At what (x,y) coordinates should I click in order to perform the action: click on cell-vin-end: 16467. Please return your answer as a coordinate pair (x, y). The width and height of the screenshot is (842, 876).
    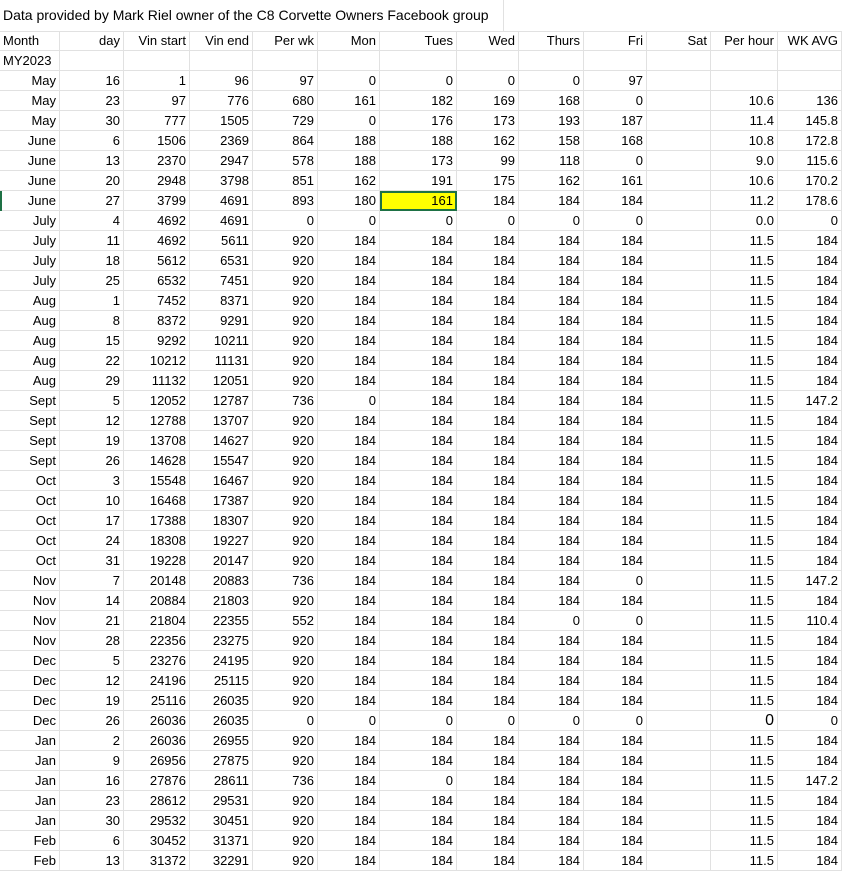
    Looking at the image, I should click on (221, 481).